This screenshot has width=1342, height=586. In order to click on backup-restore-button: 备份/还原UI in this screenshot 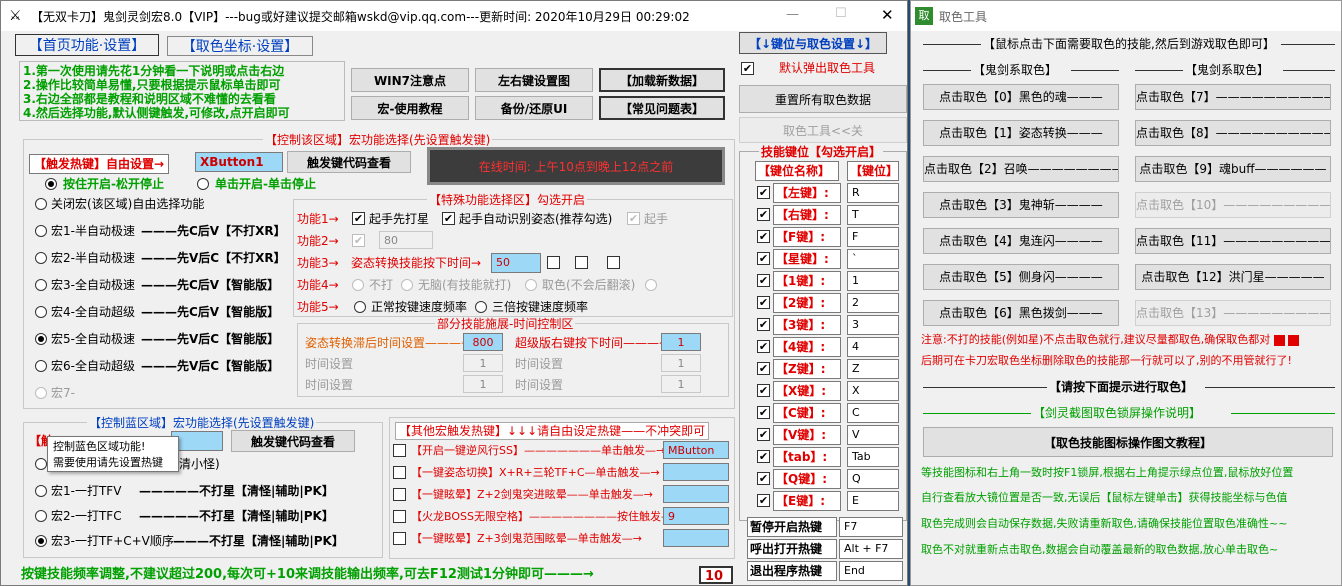, I will do `click(534, 108)`.